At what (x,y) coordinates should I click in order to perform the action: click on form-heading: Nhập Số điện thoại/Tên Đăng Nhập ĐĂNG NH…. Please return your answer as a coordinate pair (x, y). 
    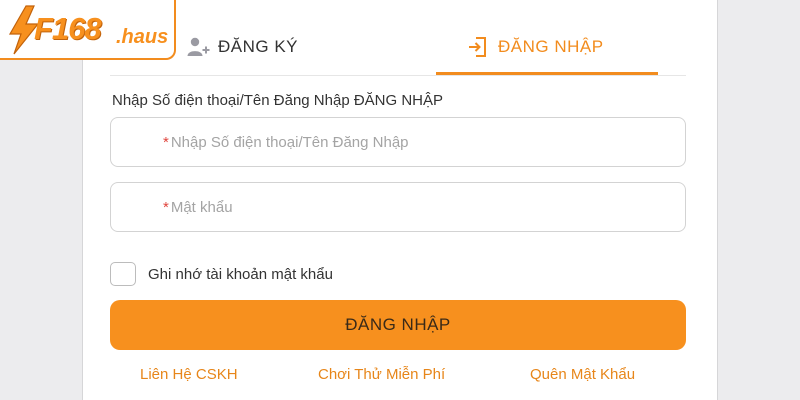
    Looking at the image, I should click on (278, 100).